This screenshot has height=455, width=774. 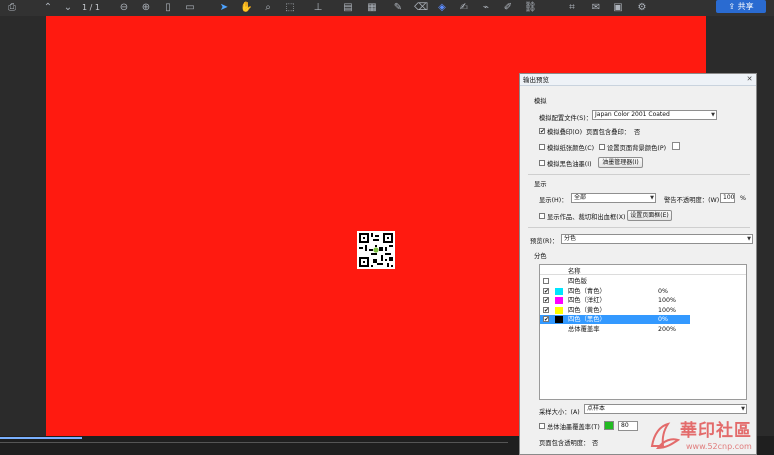 What do you see at coordinates (743, 198) in the screenshot?
I see `percent-label: %` at bounding box center [743, 198].